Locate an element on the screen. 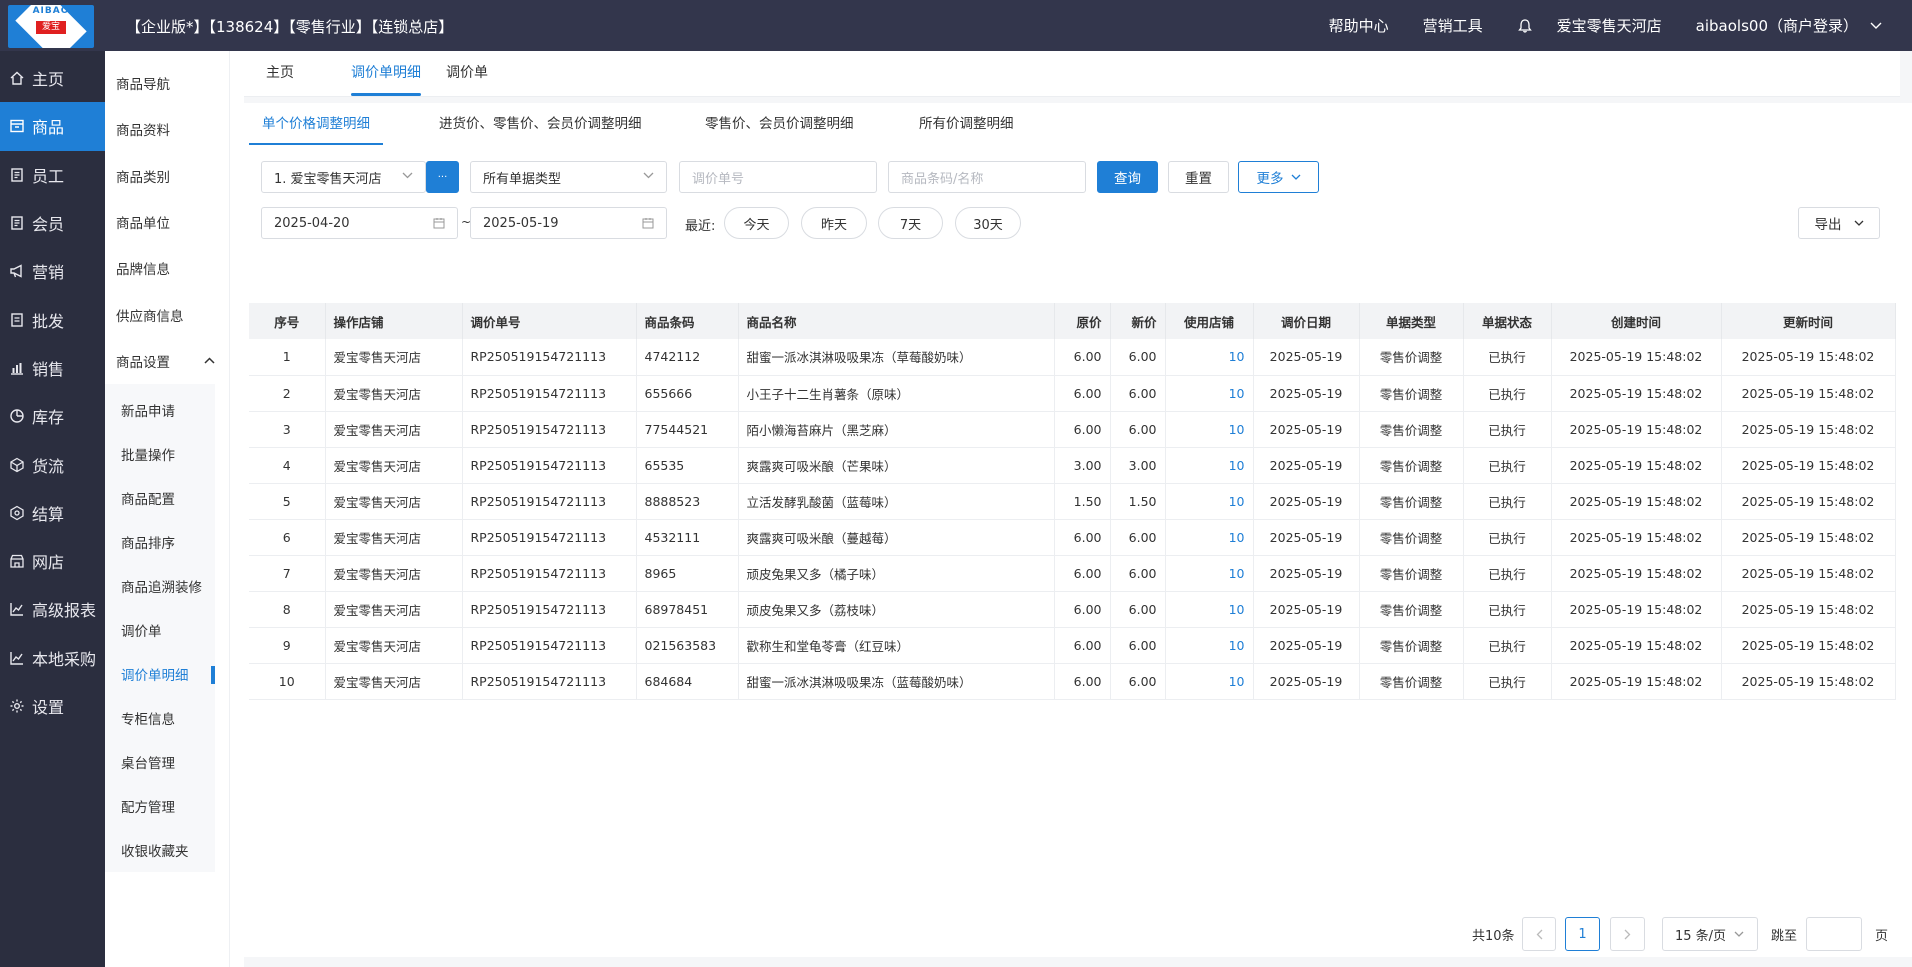 Image resolution: width=1912 pixels, height=967 pixels. subtab-cost-retail-member: 进货价、零售价、会员价调整明细 is located at coordinates (540, 124).